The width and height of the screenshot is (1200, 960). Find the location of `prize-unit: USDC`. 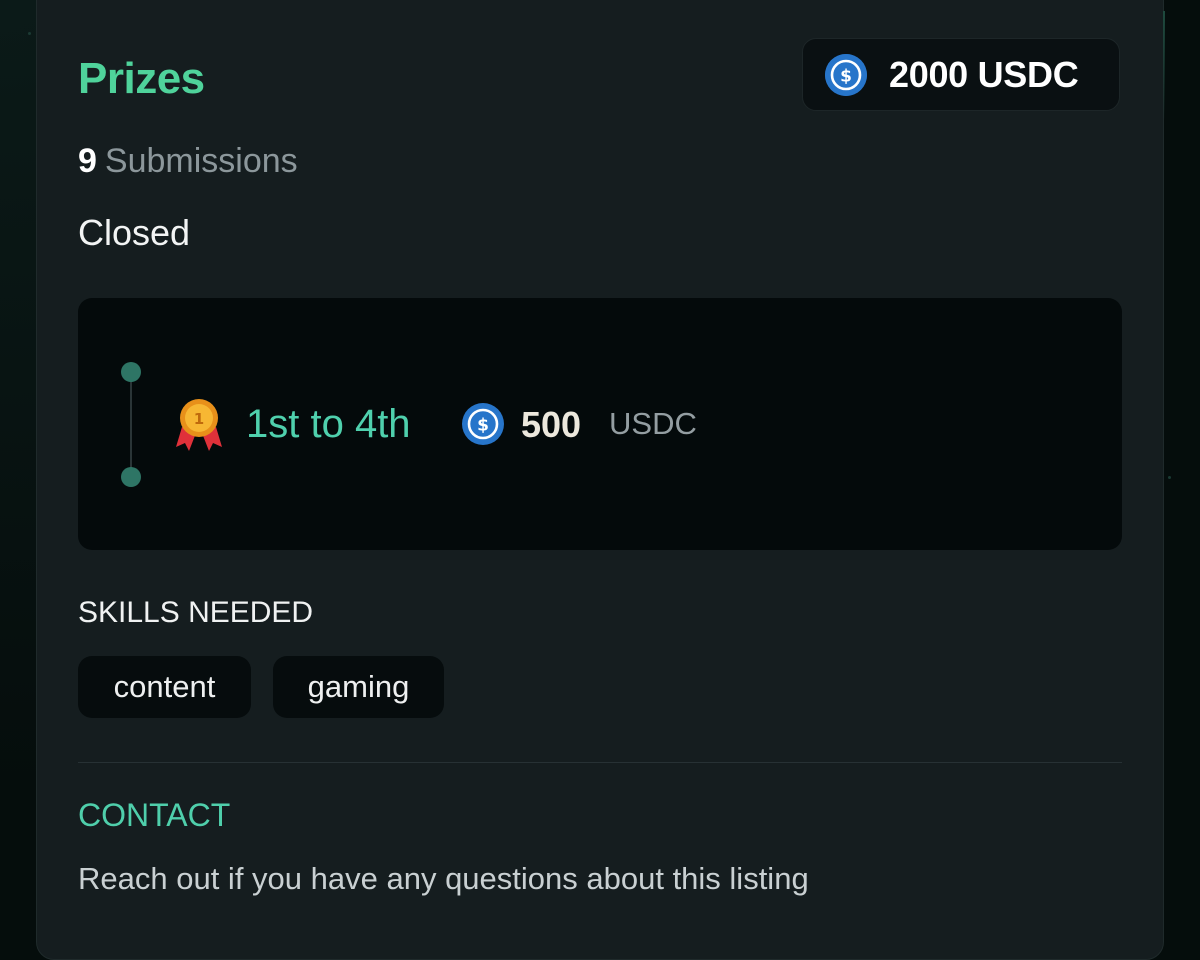

prize-unit: USDC is located at coordinates (653, 423).